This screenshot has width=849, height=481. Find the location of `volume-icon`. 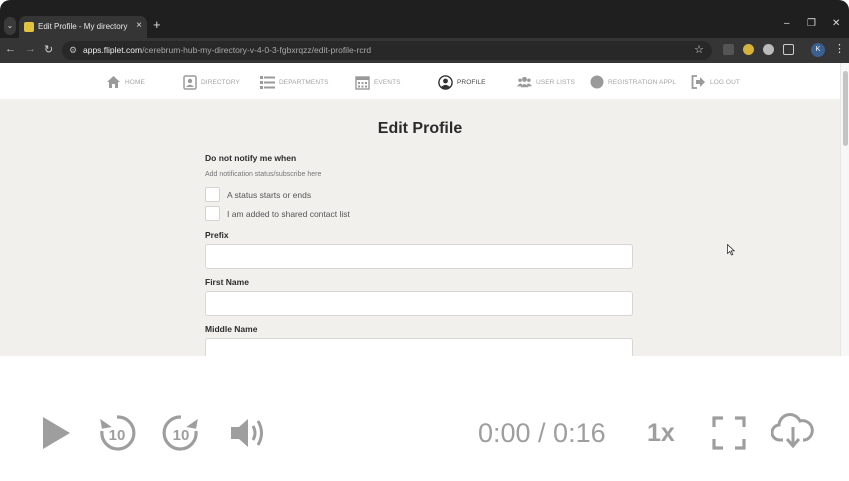

volume-icon is located at coordinates (247, 433).